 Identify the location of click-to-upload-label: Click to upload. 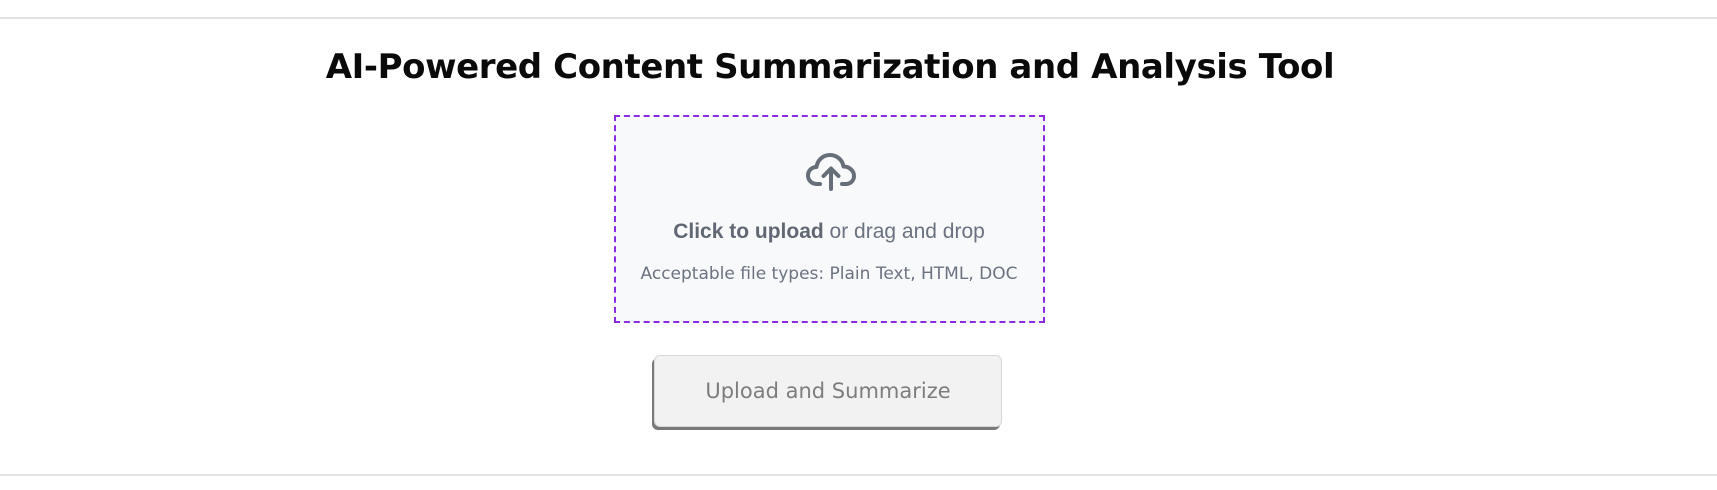
(748, 231).